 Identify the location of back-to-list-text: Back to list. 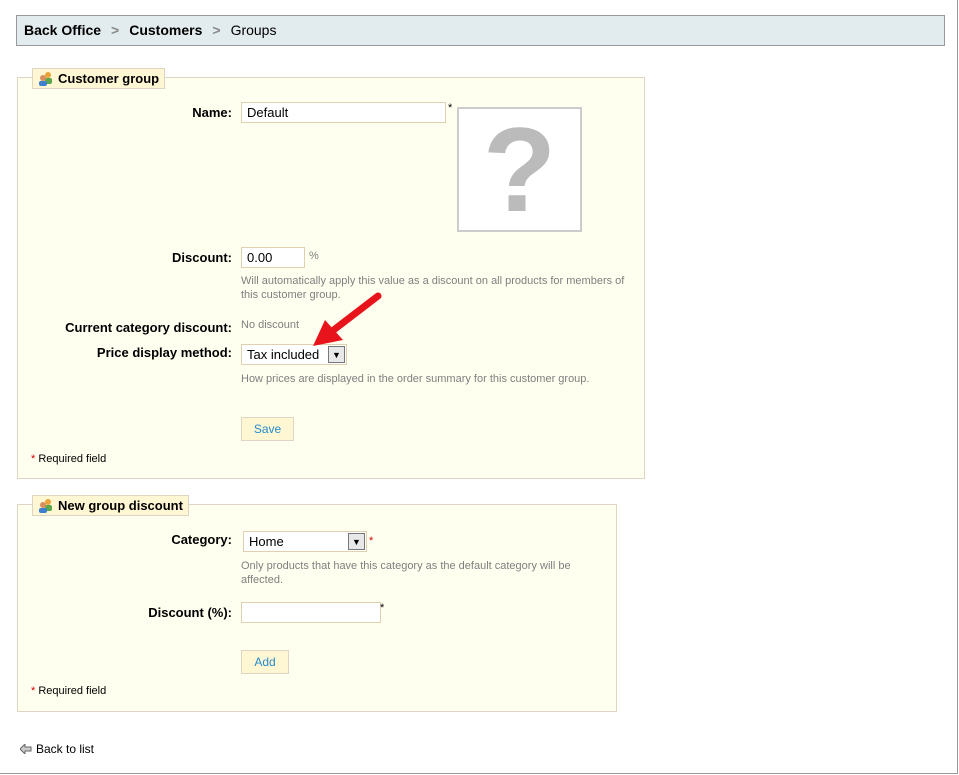
(65, 749).